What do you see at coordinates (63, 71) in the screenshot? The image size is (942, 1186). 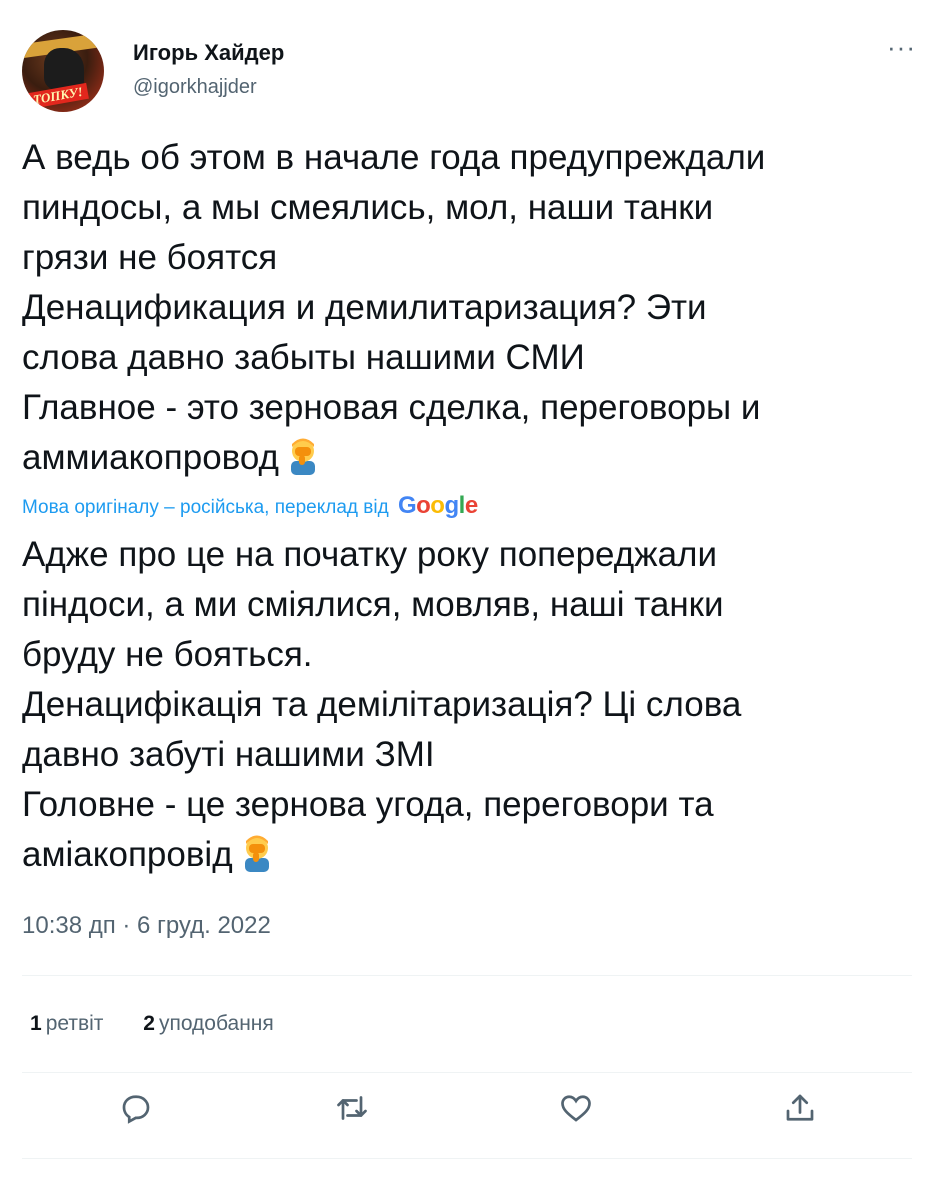 I see `avatar: ТОПКУ!` at bounding box center [63, 71].